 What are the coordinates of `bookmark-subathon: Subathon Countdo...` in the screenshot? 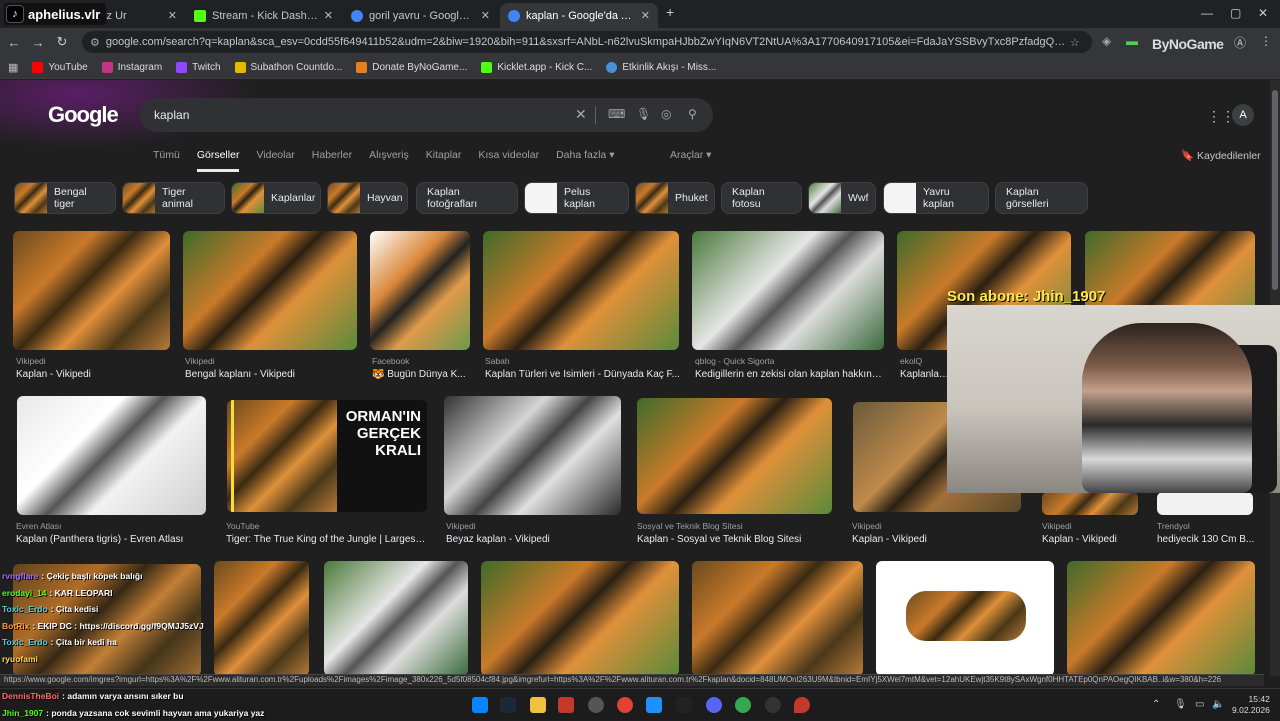 It's located at (289, 67).